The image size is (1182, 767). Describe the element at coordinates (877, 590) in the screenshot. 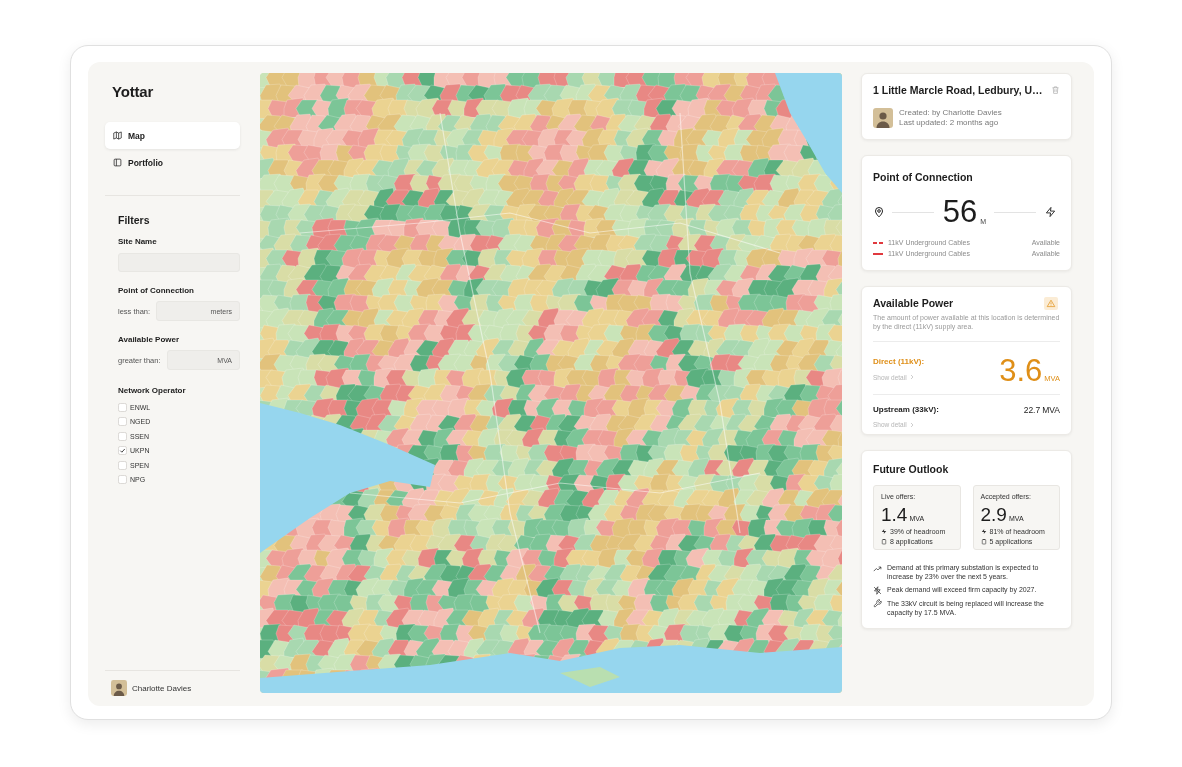

I see `crossed-bolt-icon` at that location.